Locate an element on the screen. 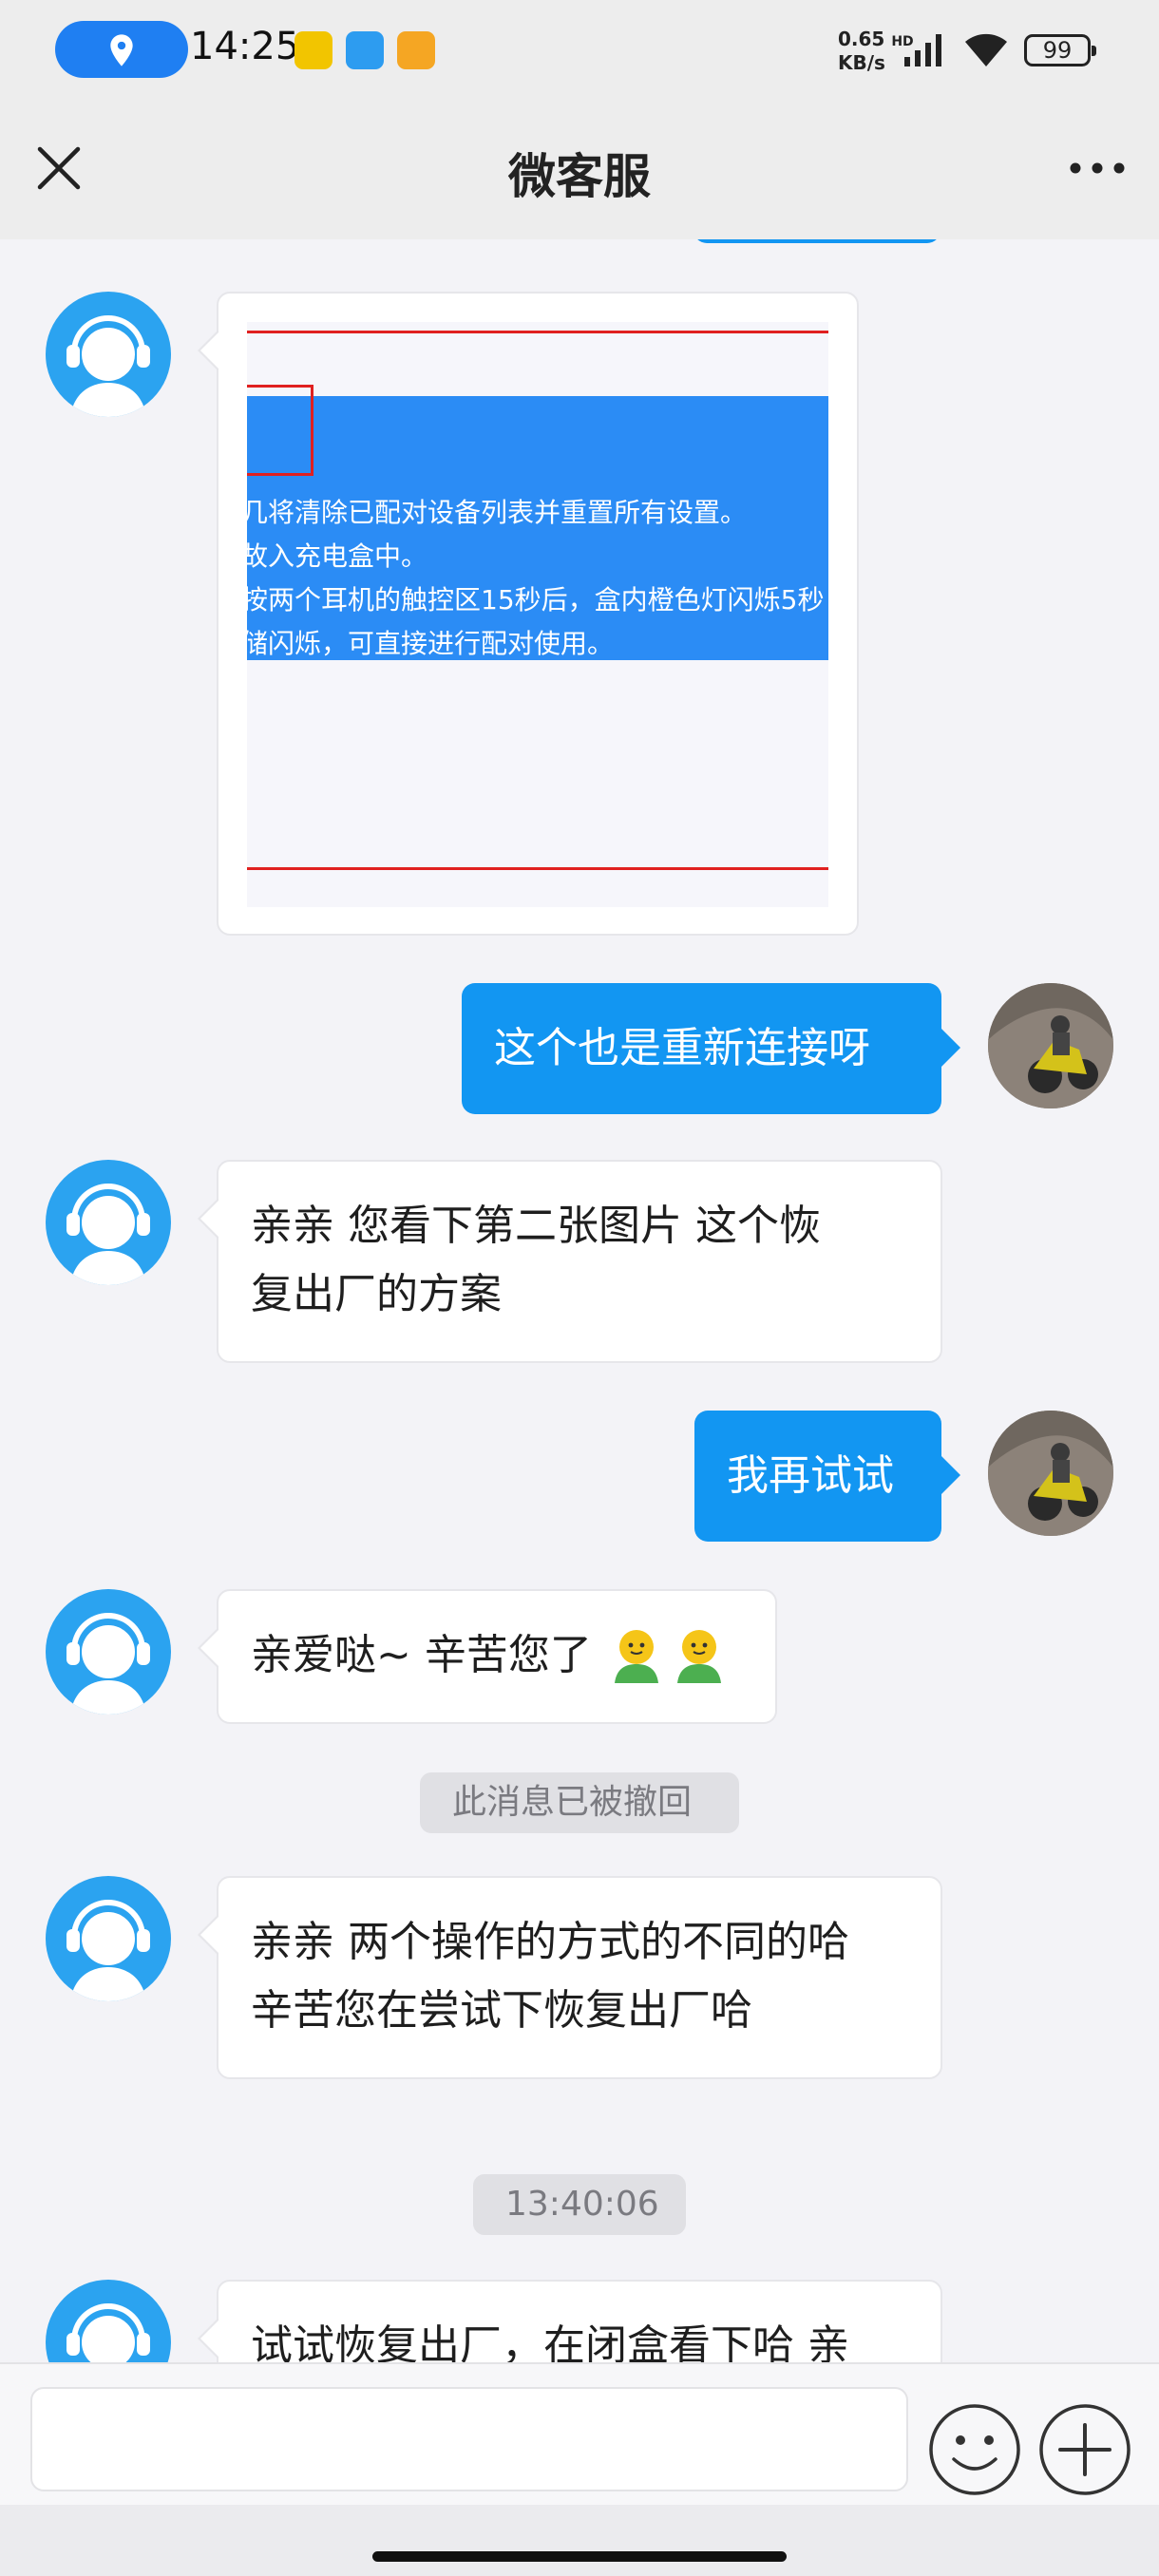  emoji-button is located at coordinates (974, 2449).